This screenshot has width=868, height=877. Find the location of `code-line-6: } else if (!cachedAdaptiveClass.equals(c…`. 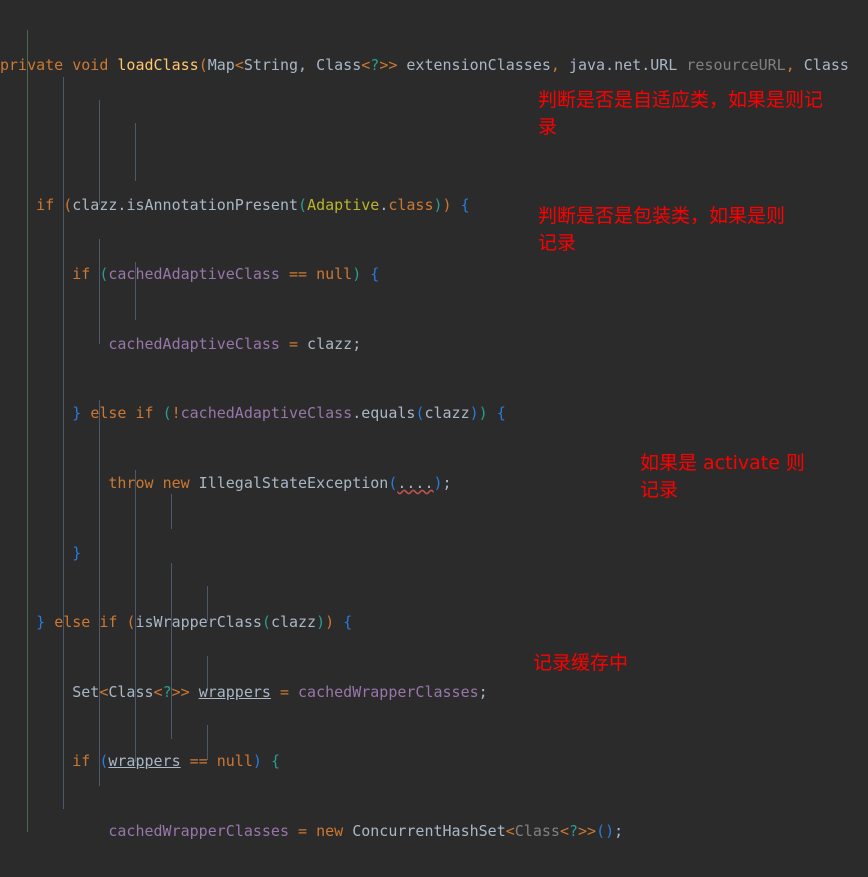

code-line-6: } else if (!cachedAdaptiveClass.equals(c… is located at coordinates (289, 413).